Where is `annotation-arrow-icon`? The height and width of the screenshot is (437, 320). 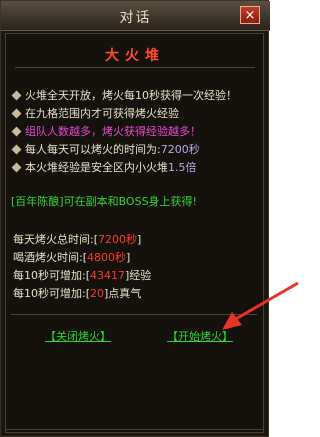 annotation-arrow-icon is located at coordinates (260, 305).